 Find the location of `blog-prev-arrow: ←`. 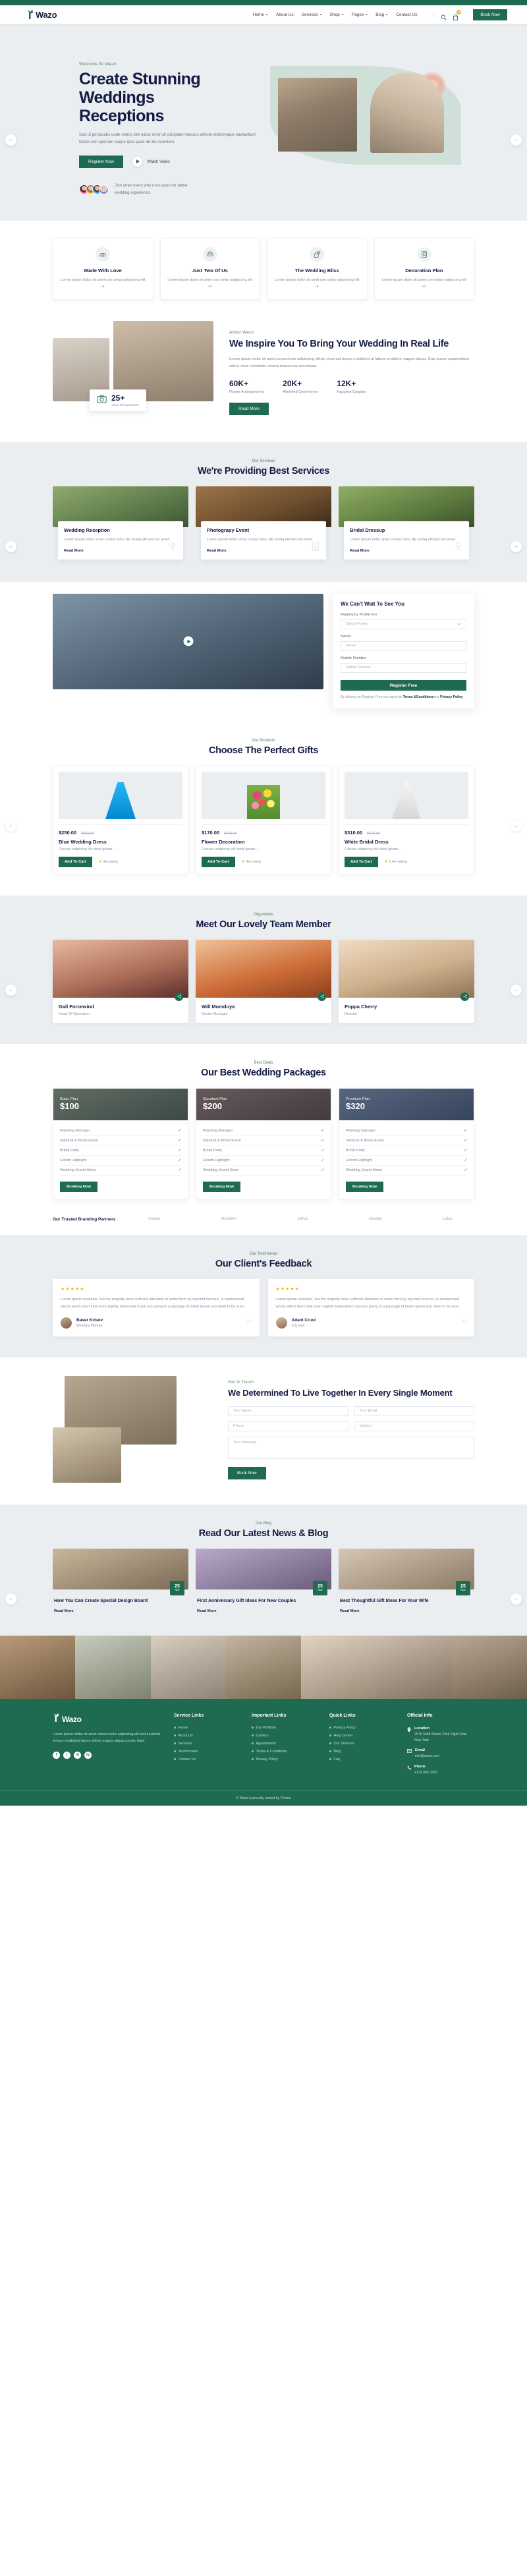

blog-prev-arrow: ← is located at coordinates (10, 1599).